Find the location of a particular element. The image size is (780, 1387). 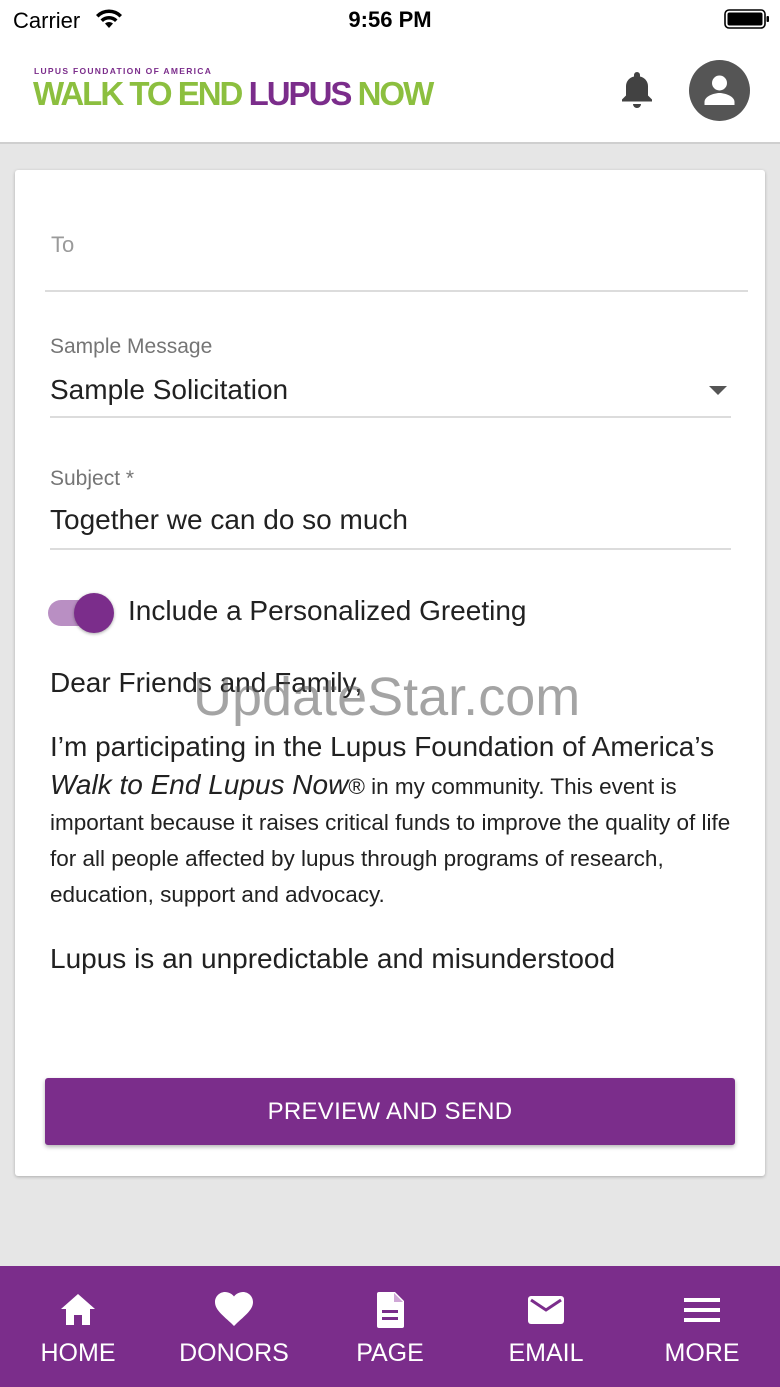

bottom-nav: HOME DONORS PAGE EMAIL MORE is located at coordinates (390, 1326).